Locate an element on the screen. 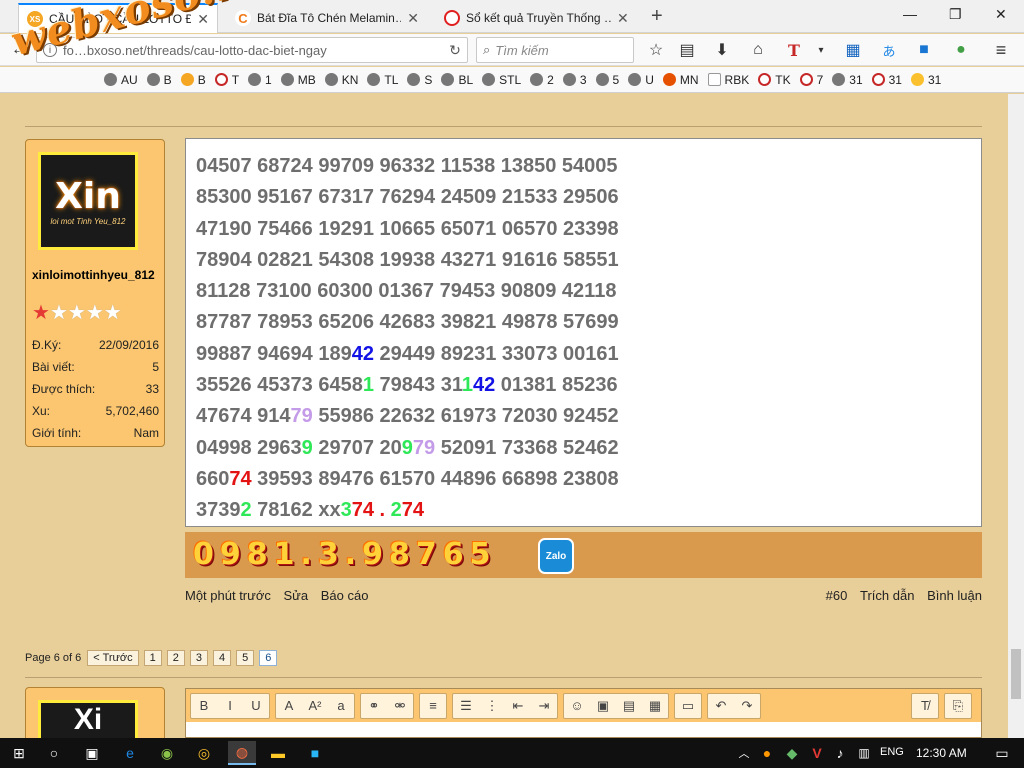 This screenshot has width=1024, height=768. zalo-icon: Zalo is located at coordinates (556, 556).